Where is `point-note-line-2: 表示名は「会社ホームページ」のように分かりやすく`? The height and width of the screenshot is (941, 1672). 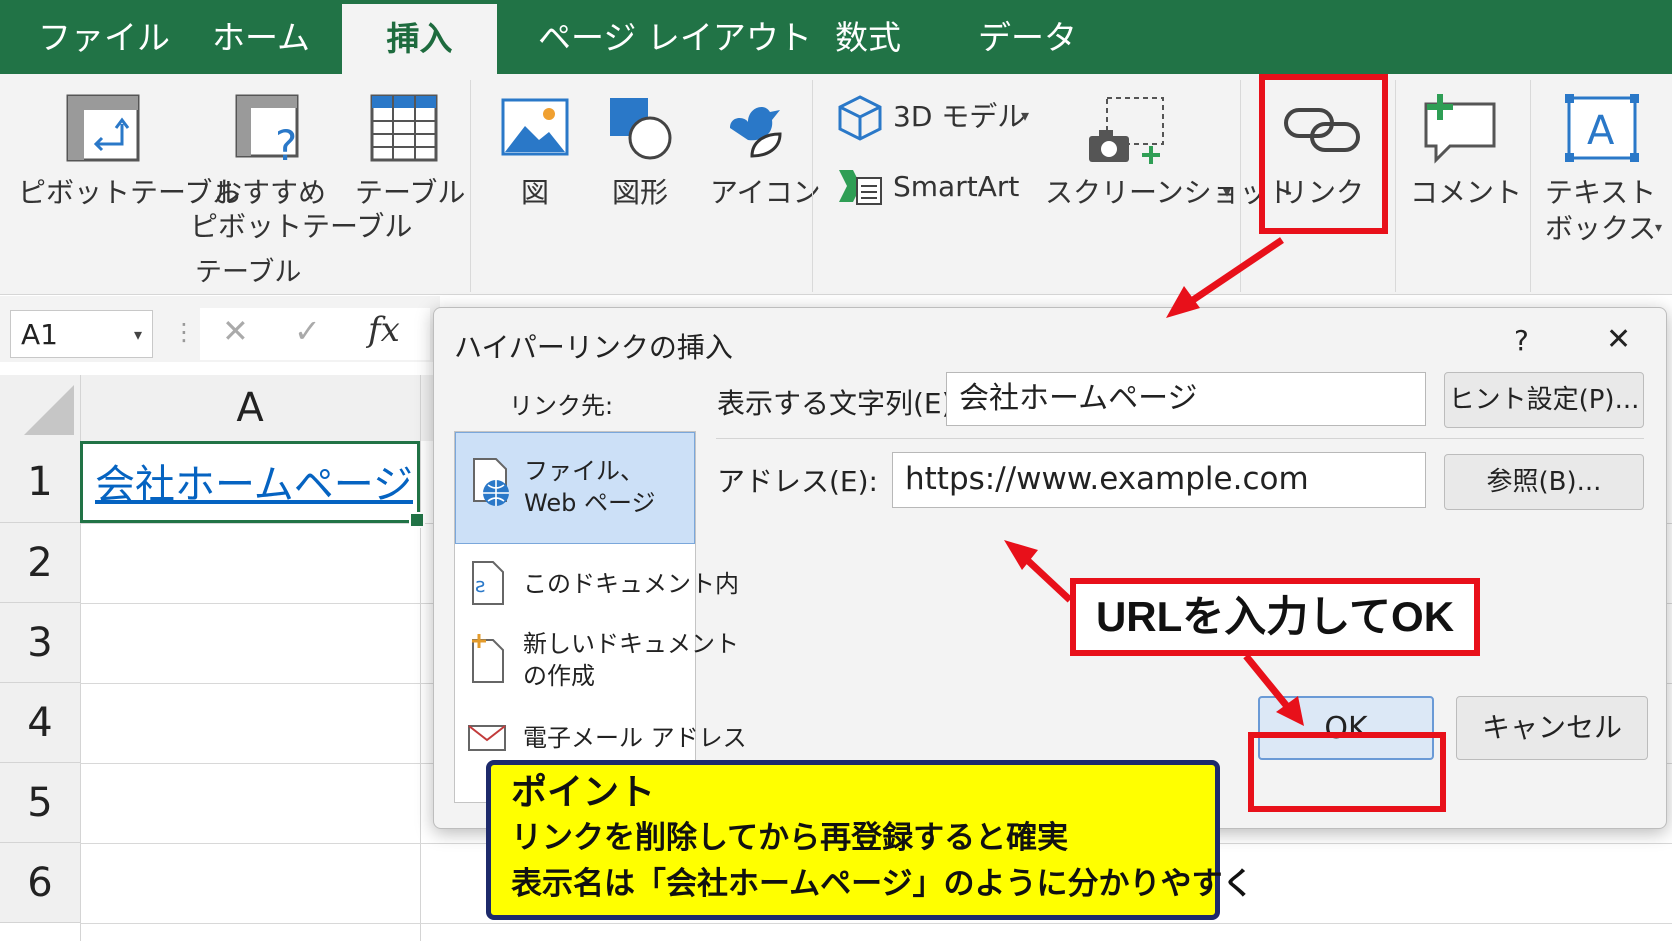 point-note-line-2: 表示名は「会社ホームページ」のように分かりやすく is located at coordinates (882, 884).